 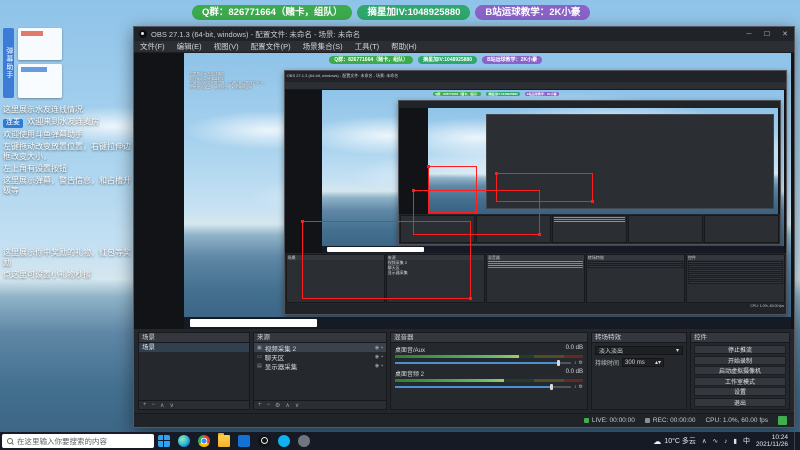 I want to click on audio-mixer-dock: 混音器 桌面音/Aux 0.0 dB ♪ ⚙ 桌面音频 2 0.0 dB ♪ ⚙, so click(x=489, y=371).